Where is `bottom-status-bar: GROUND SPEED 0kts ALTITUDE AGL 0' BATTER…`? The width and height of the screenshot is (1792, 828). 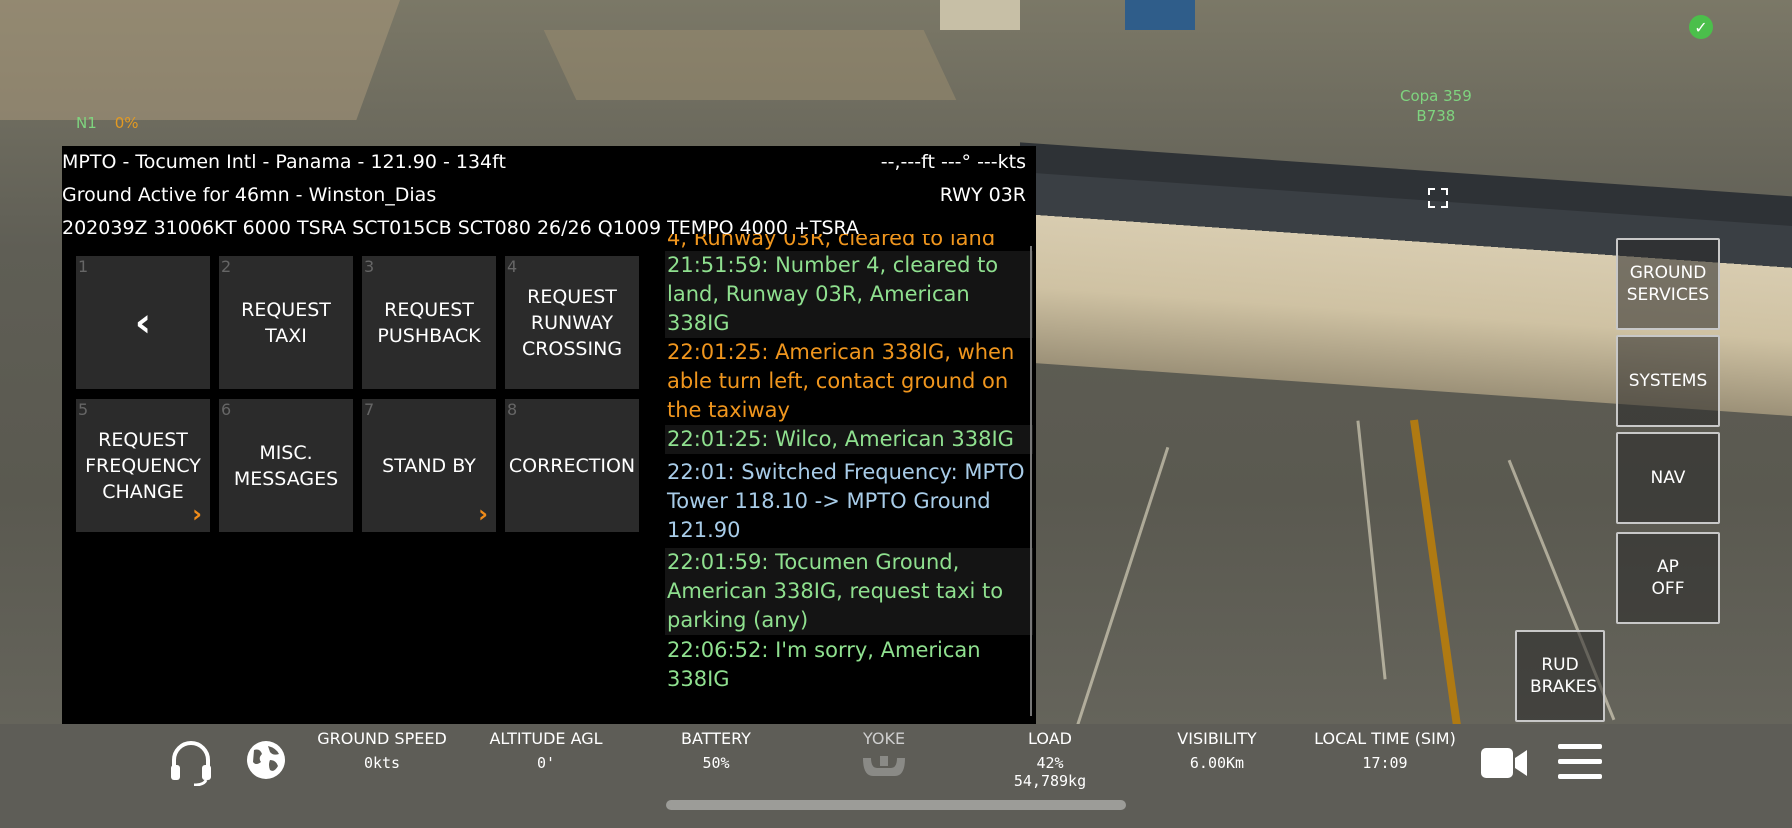 bottom-status-bar: GROUND SPEED 0kts ALTITUDE AGL 0' BATTER… is located at coordinates (896, 776).